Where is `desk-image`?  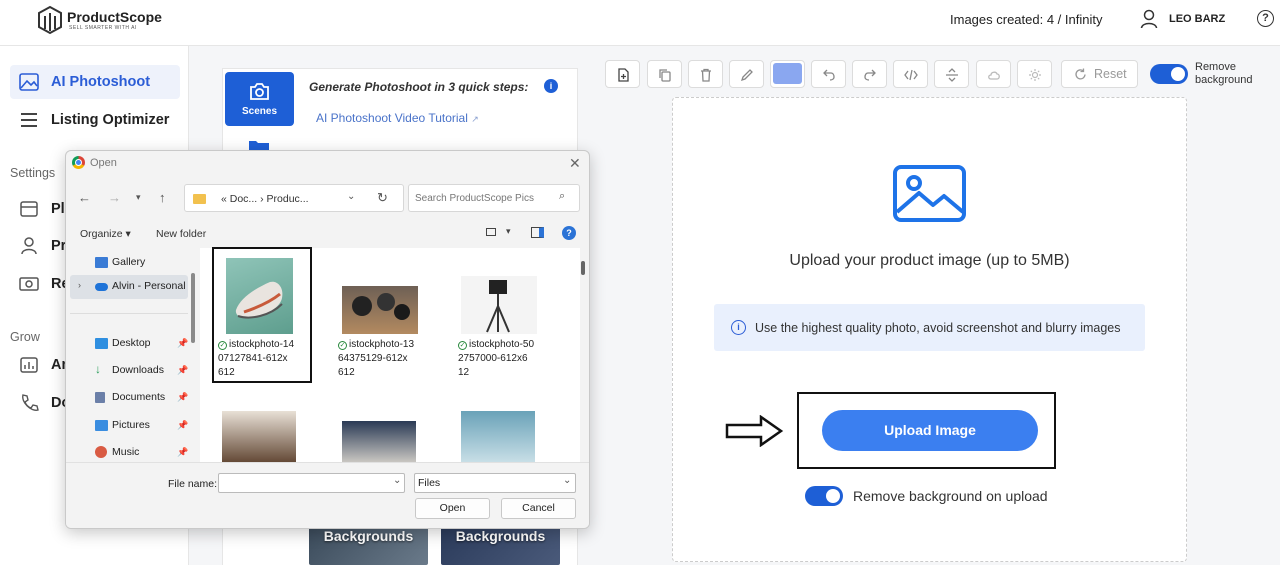 desk-image is located at coordinates (379, 441).